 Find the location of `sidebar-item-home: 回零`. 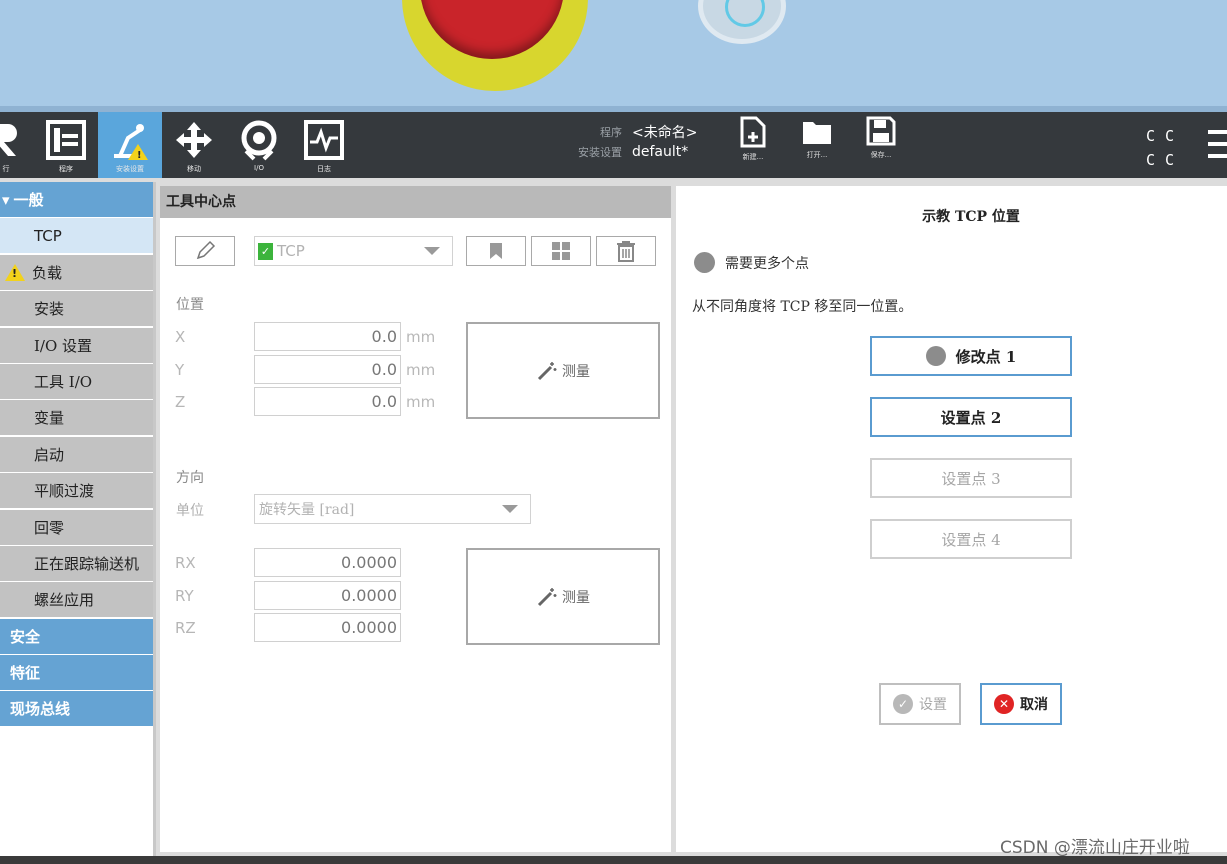

sidebar-item-home: 回零 is located at coordinates (76, 527).